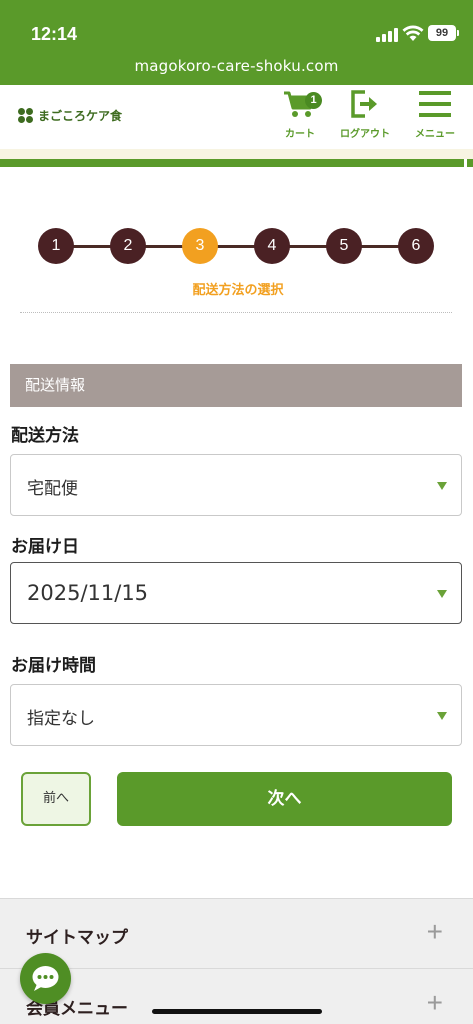 The height and width of the screenshot is (1024, 473). Describe the element at coordinates (61, 719) in the screenshot. I see `delivery-time-value: 指定なし` at that location.